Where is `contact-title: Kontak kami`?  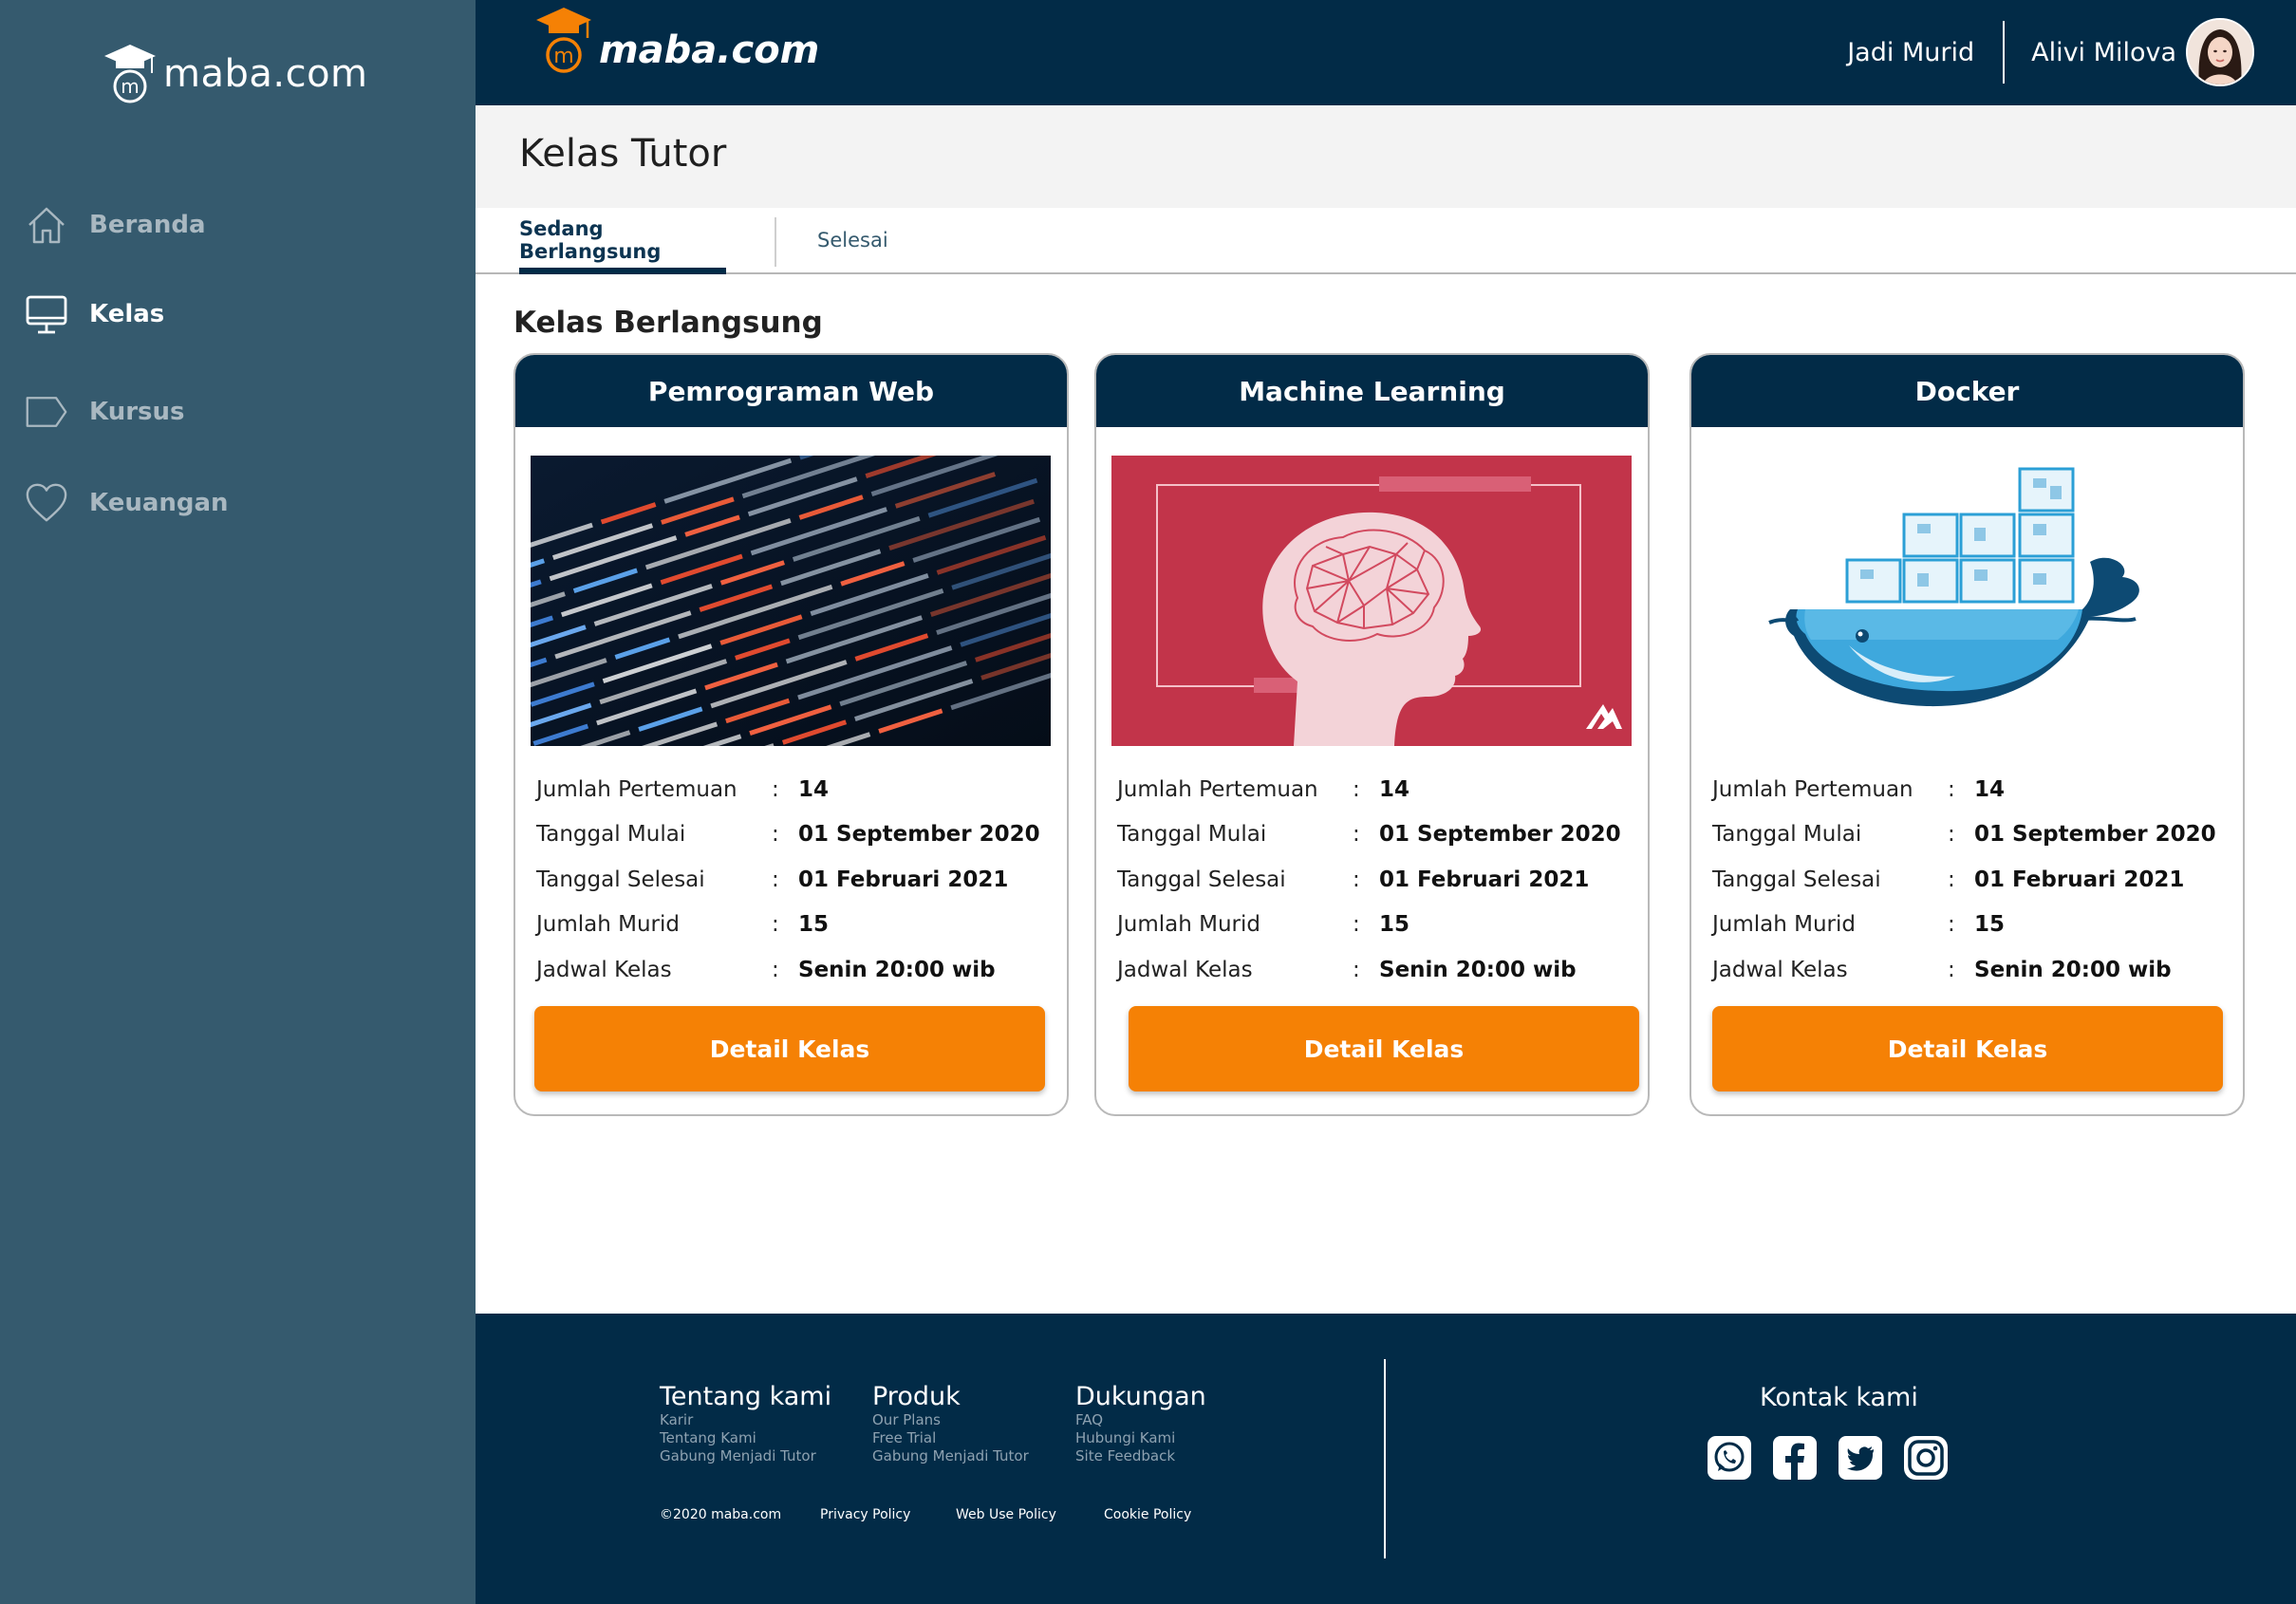
contact-title: Kontak kami is located at coordinates (1839, 1397).